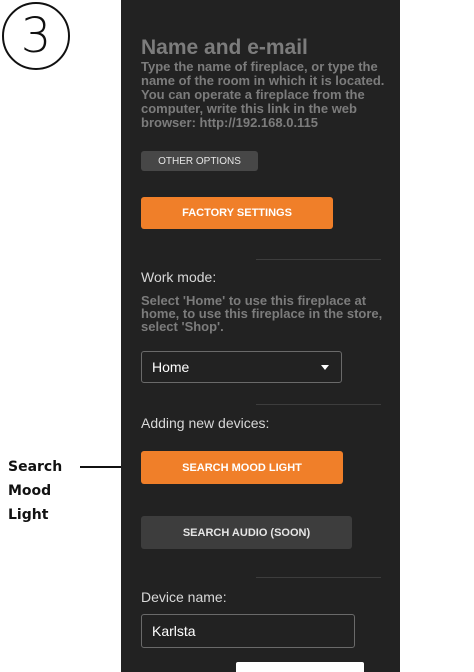  I want to click on search-audio-button: SEARCH AUDIO (SOON), so click(246, 532).